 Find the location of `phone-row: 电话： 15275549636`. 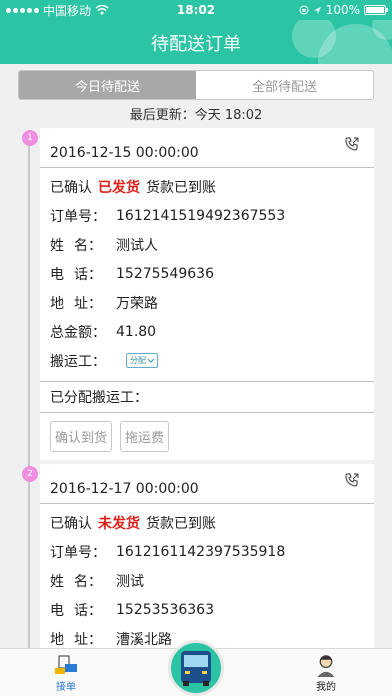

phone-row: 电话： 15275549636 is located at coordinates (207, 273).